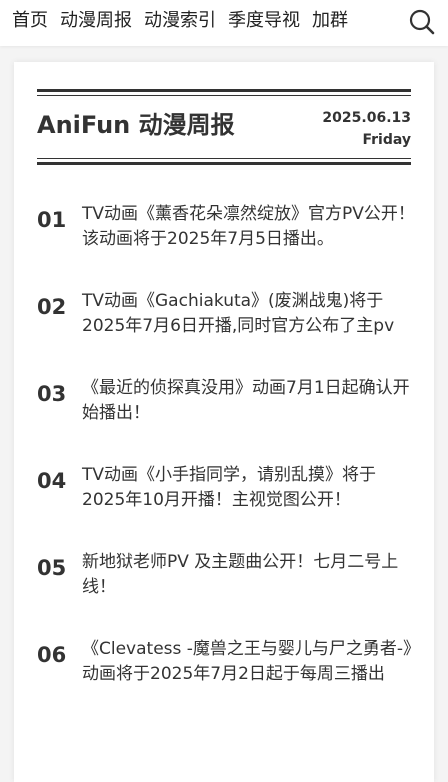 The image size is (448, 782). What do you see at coordinates (386, 140) in the screenshot?
I see `issue-weekday: Friday` at bounding box center [386, 140].